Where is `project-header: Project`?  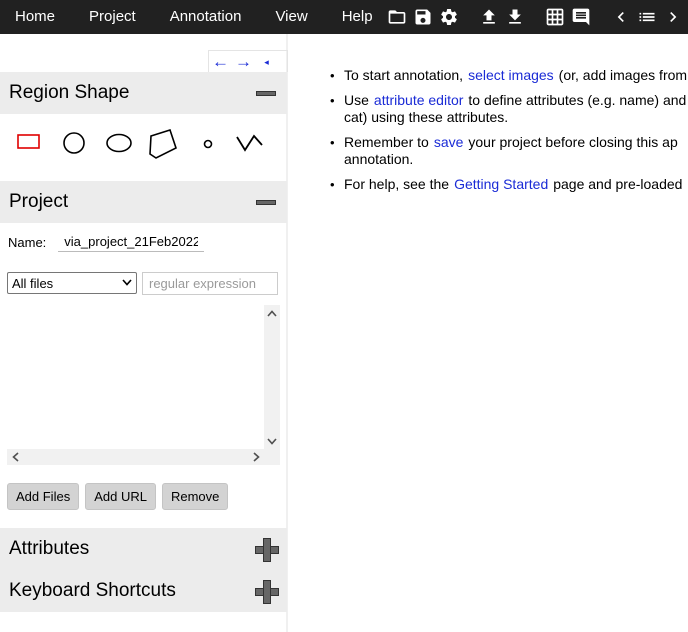 project-header: Project is located at coordinates (143, 202).